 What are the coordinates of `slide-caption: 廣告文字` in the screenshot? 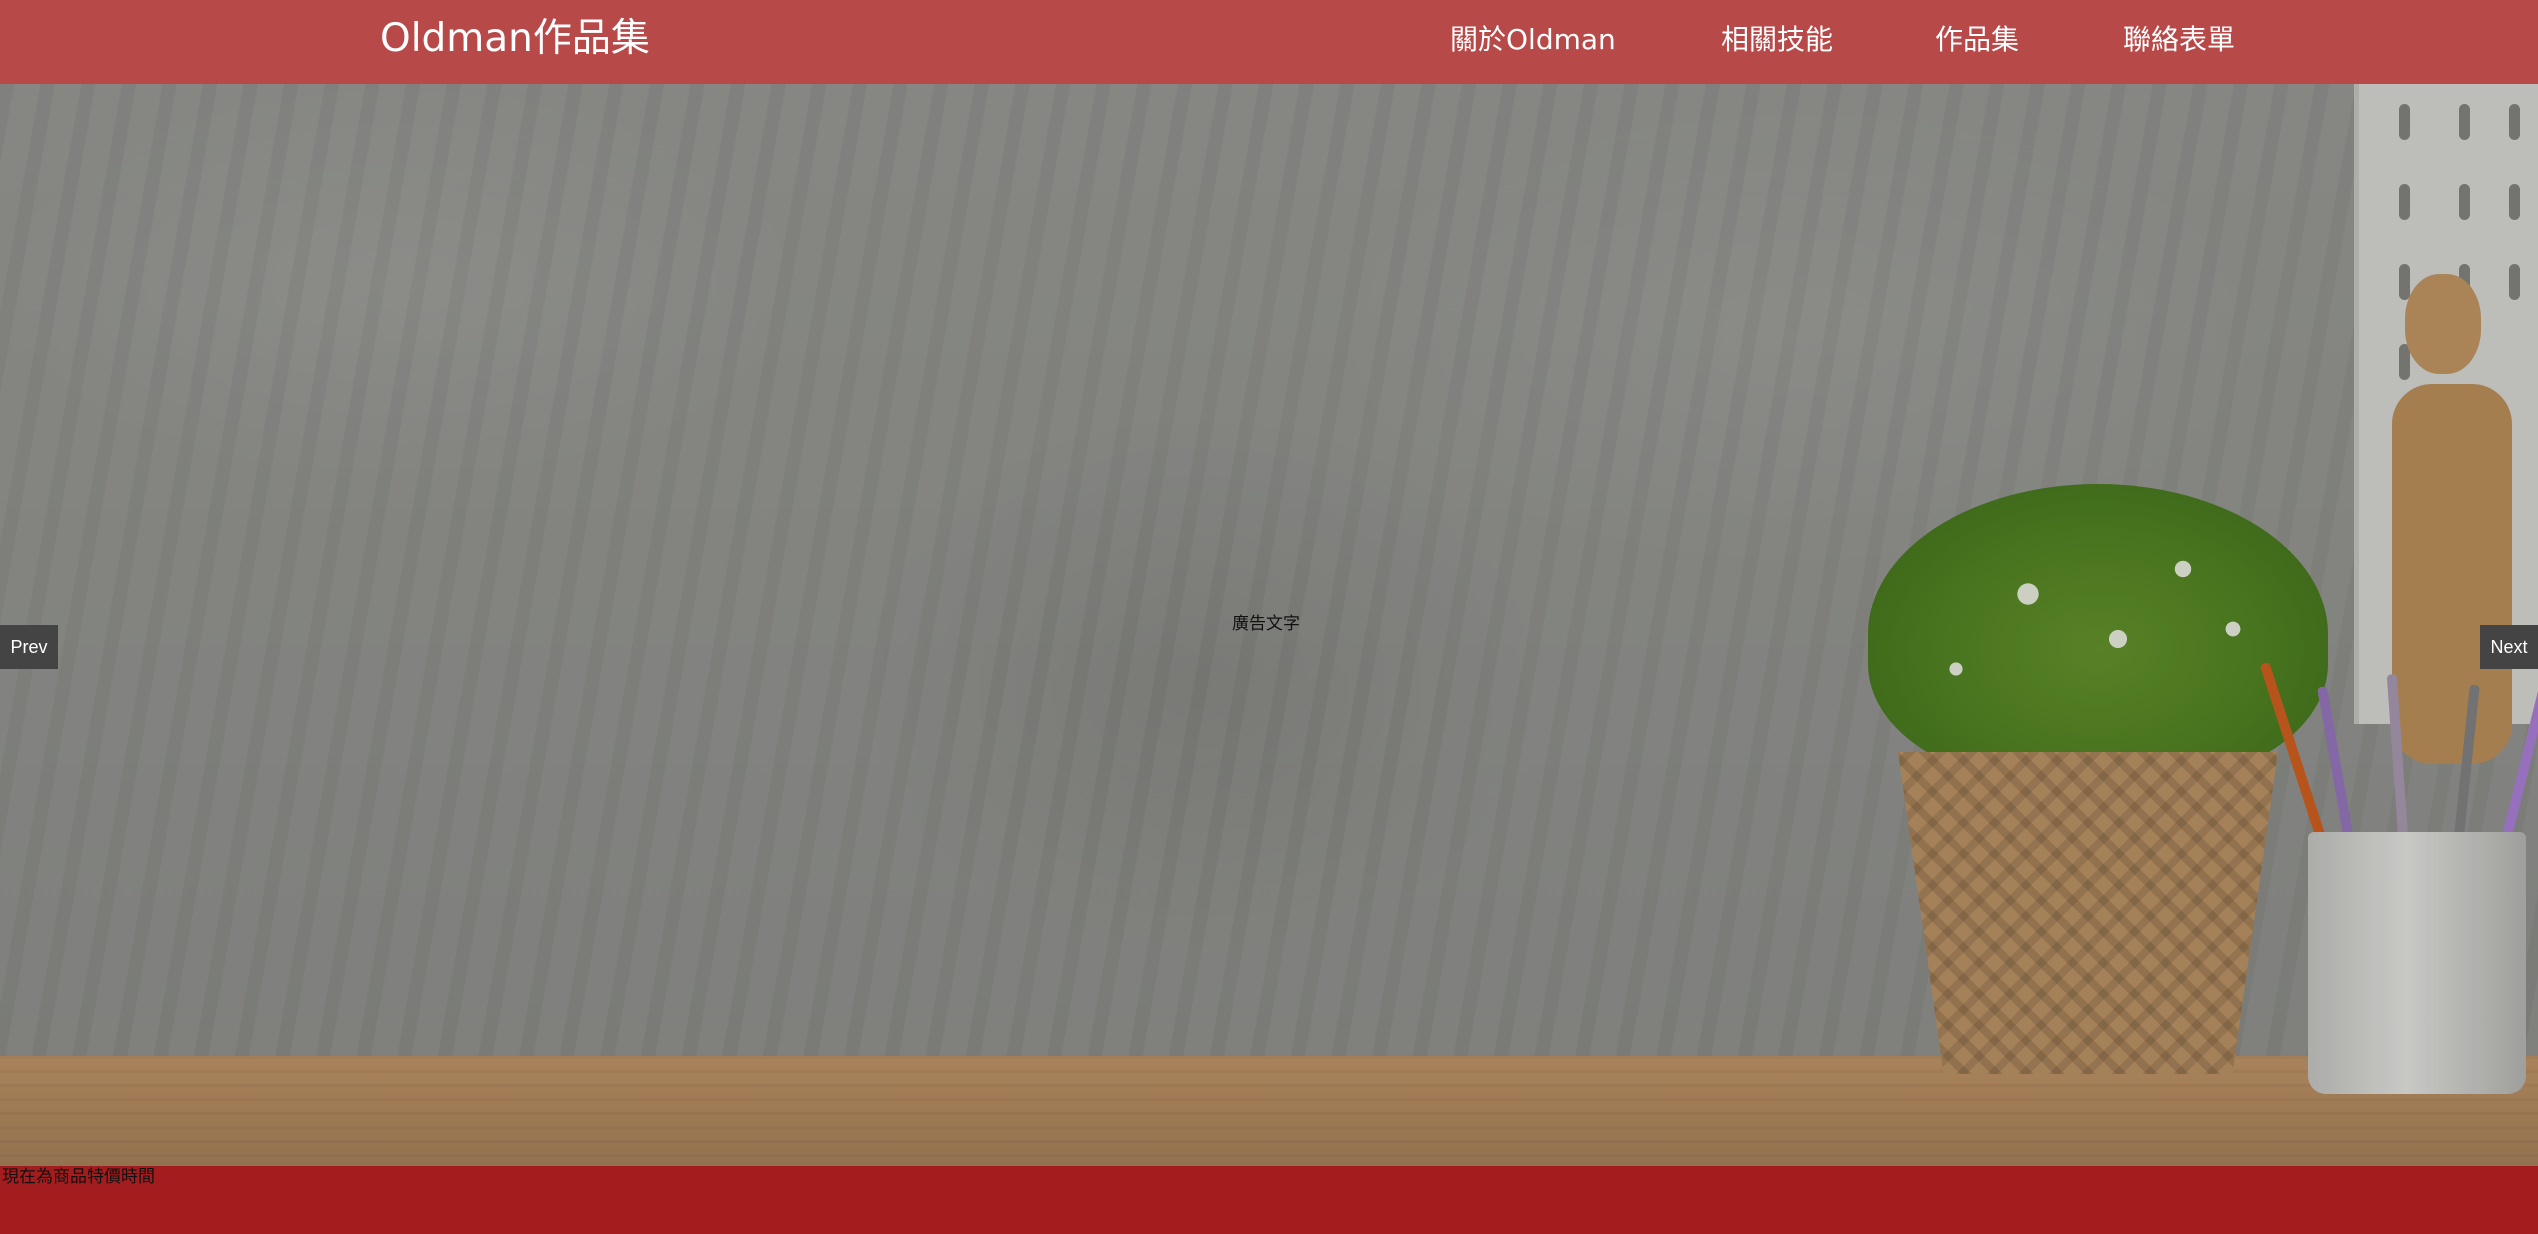 It's located at (1266, 624).